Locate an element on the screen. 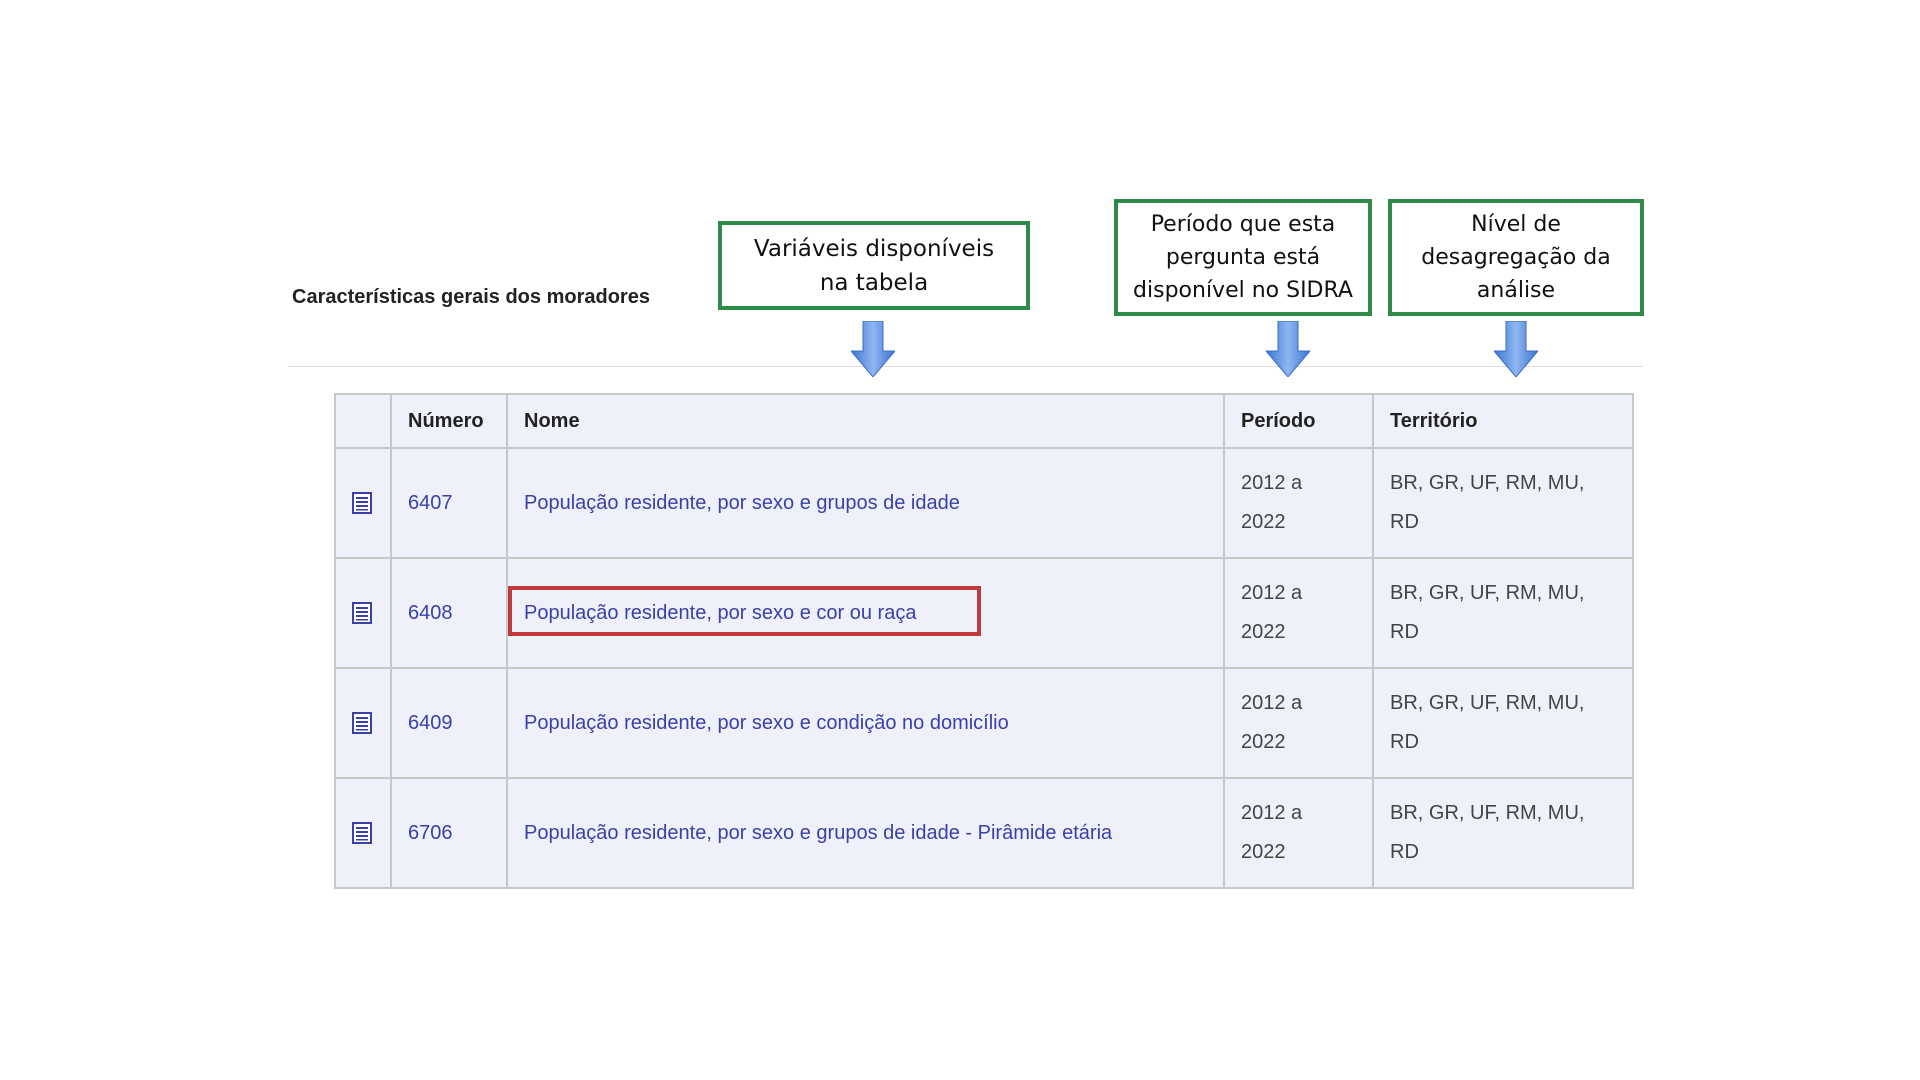 This screenshot has height=1080, width=1920. header-name: Nome is located at coordinates (865, 421).